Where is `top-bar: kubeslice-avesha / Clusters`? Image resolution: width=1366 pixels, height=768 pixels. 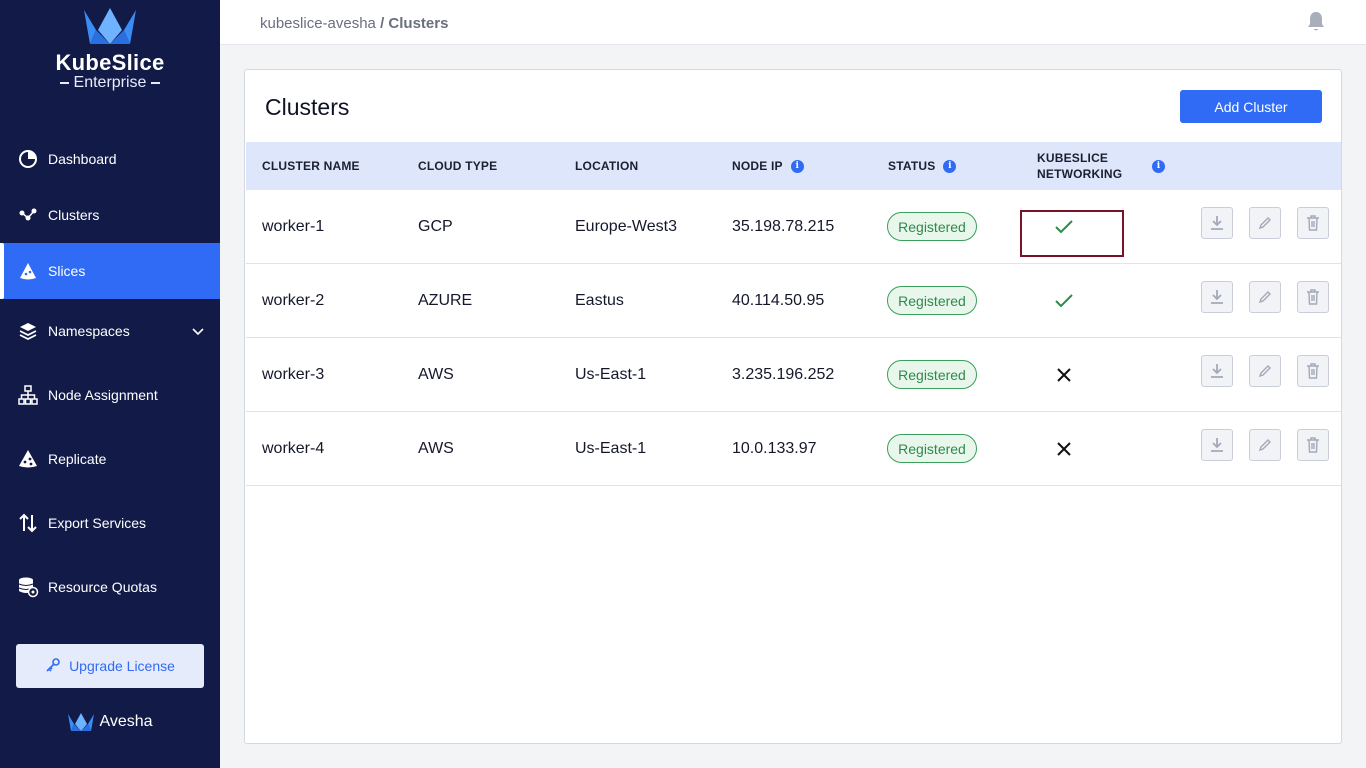 top-bar: kubeslice-avesha / Clusters is located at coordinates (793, 22).